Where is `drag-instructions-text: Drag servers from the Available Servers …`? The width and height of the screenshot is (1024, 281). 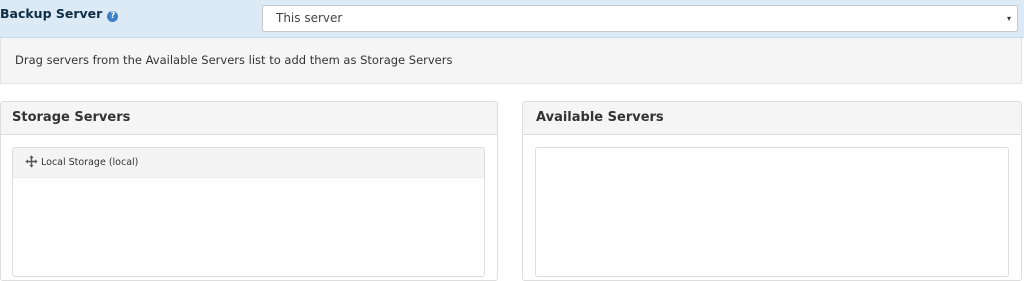
drag-instructions-text: Drag servers from the Available Servers … is located at coordinates (234, 60).